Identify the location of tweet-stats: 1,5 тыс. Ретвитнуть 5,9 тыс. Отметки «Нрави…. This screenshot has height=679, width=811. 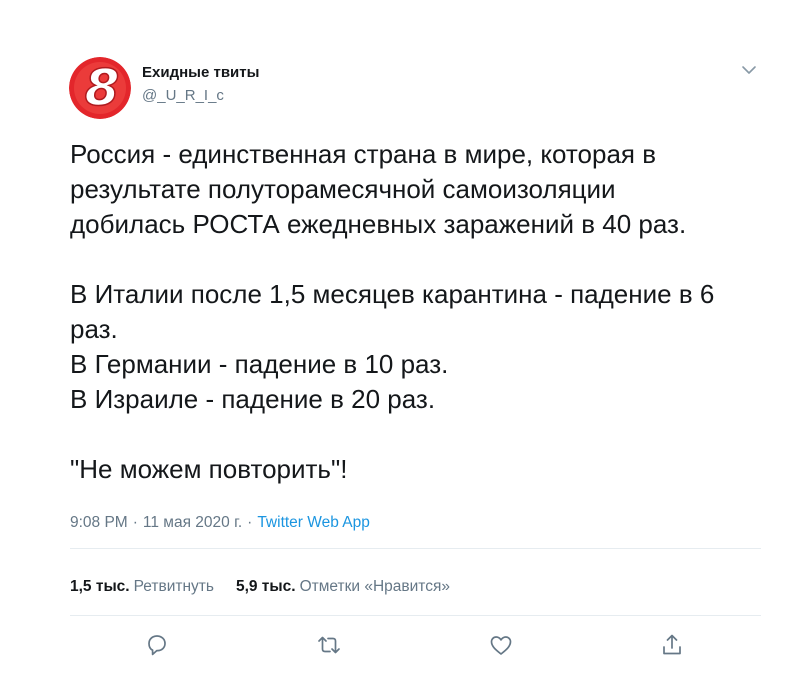
(271, 587).